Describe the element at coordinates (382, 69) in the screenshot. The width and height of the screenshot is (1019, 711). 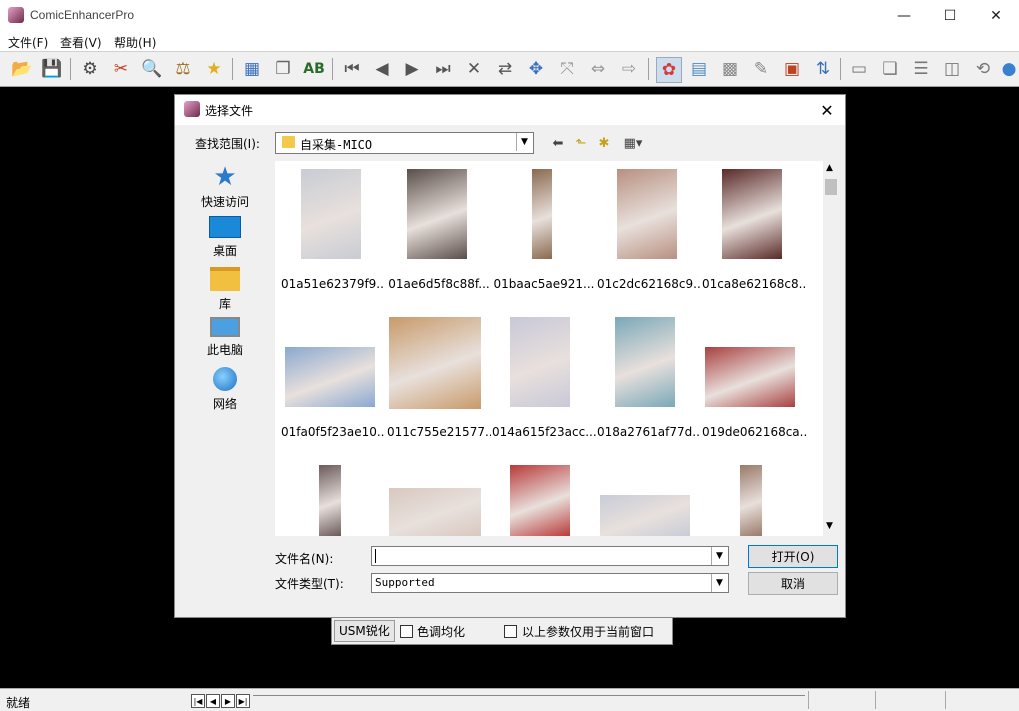
I see `previous-page-icon: ◀` at that location.